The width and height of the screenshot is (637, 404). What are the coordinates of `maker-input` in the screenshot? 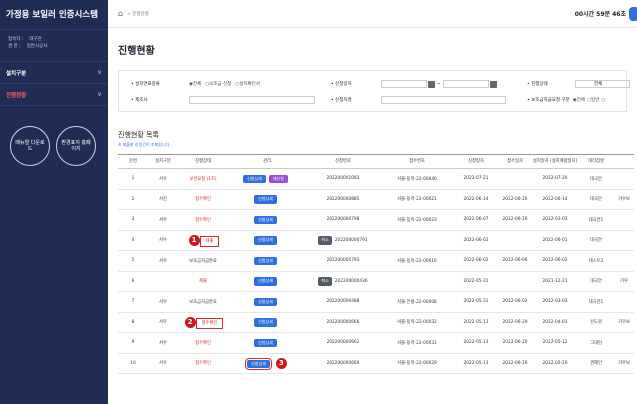 It's located at (252, 100).